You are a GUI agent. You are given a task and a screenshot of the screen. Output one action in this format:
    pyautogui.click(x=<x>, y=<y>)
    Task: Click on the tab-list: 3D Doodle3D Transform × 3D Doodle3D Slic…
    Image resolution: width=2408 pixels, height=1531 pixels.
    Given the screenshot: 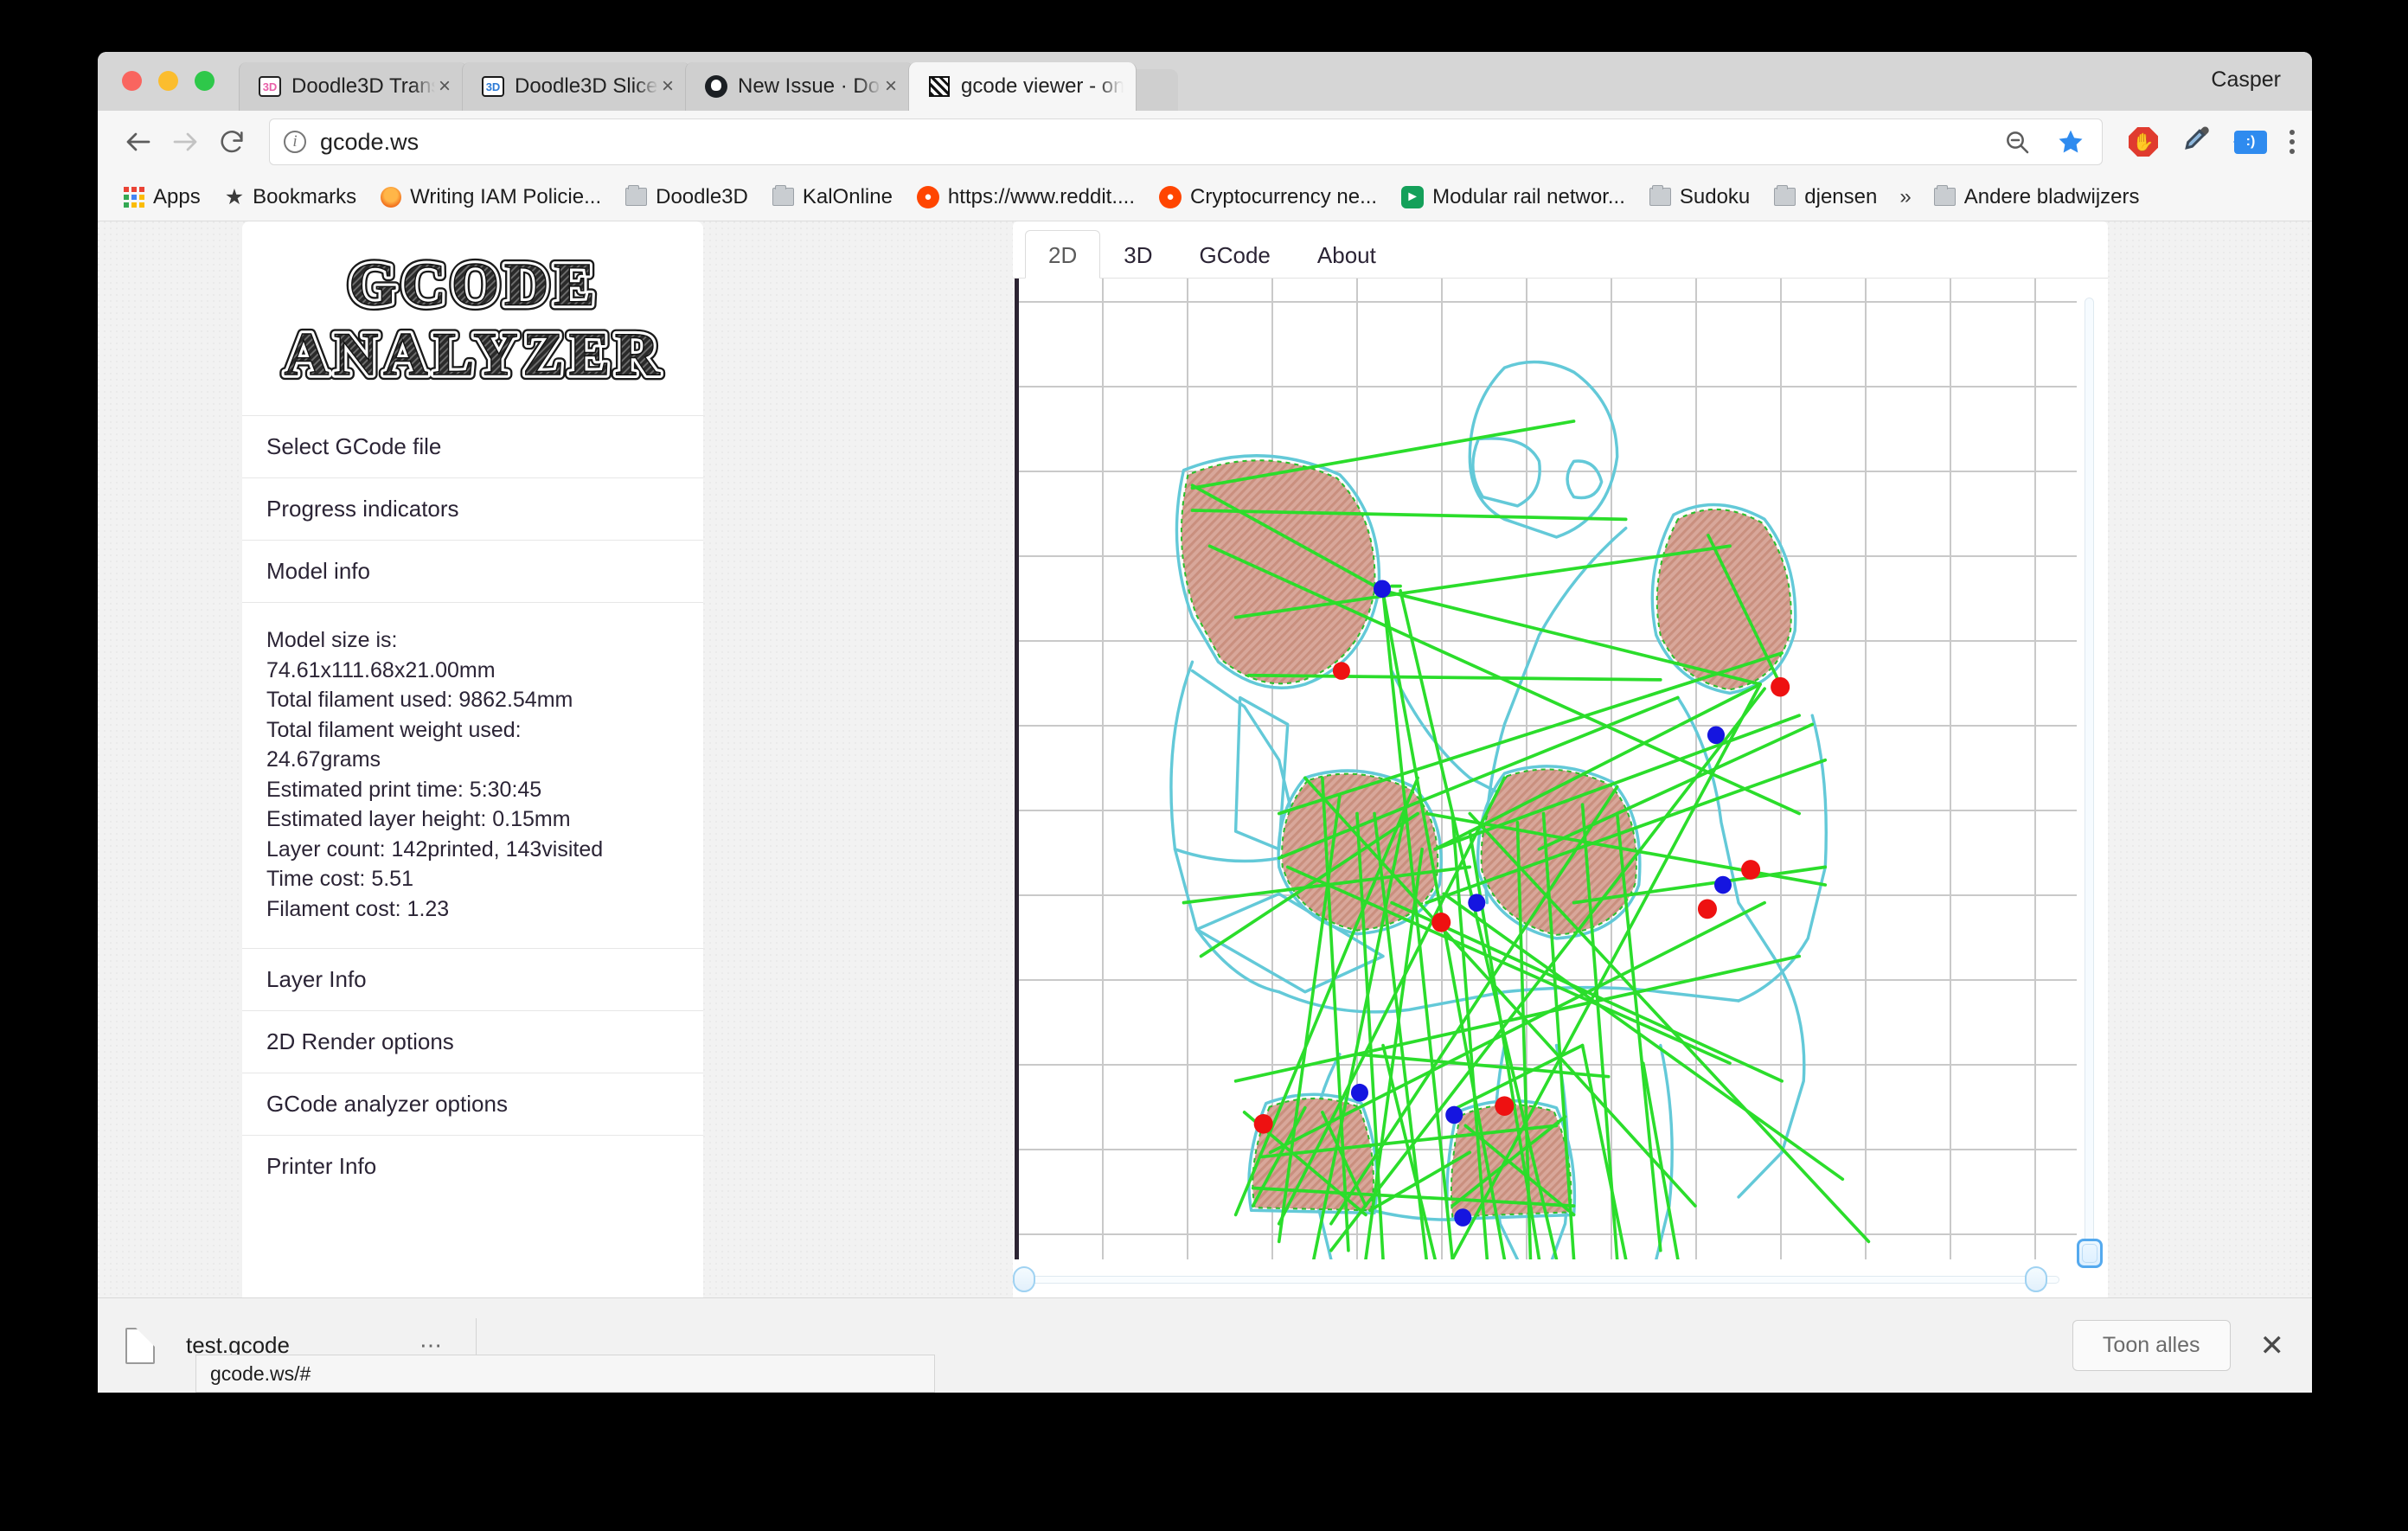 What is the action you would take?
    pyautogui.click(x=708, y=86)
    